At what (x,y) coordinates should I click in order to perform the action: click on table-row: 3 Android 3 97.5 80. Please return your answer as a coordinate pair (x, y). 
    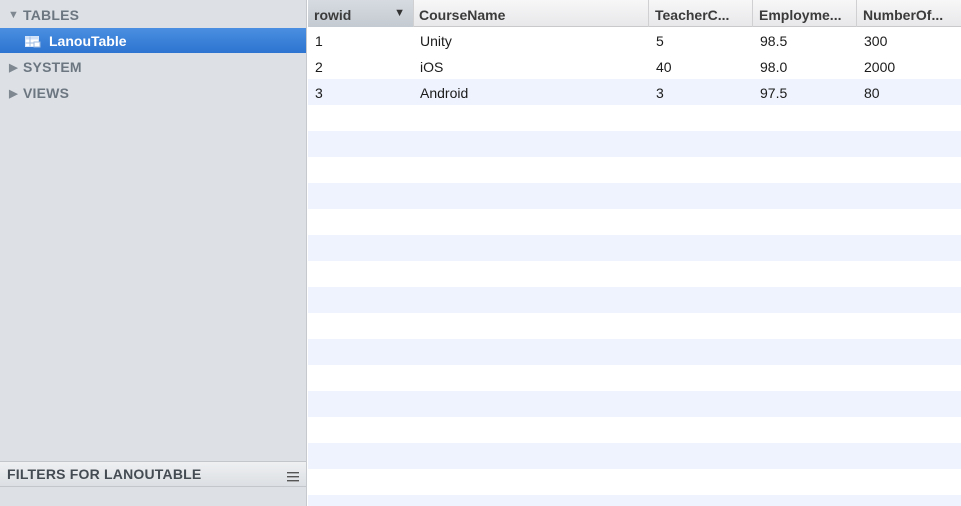
    Looking at the image, I should click on (634, 92).